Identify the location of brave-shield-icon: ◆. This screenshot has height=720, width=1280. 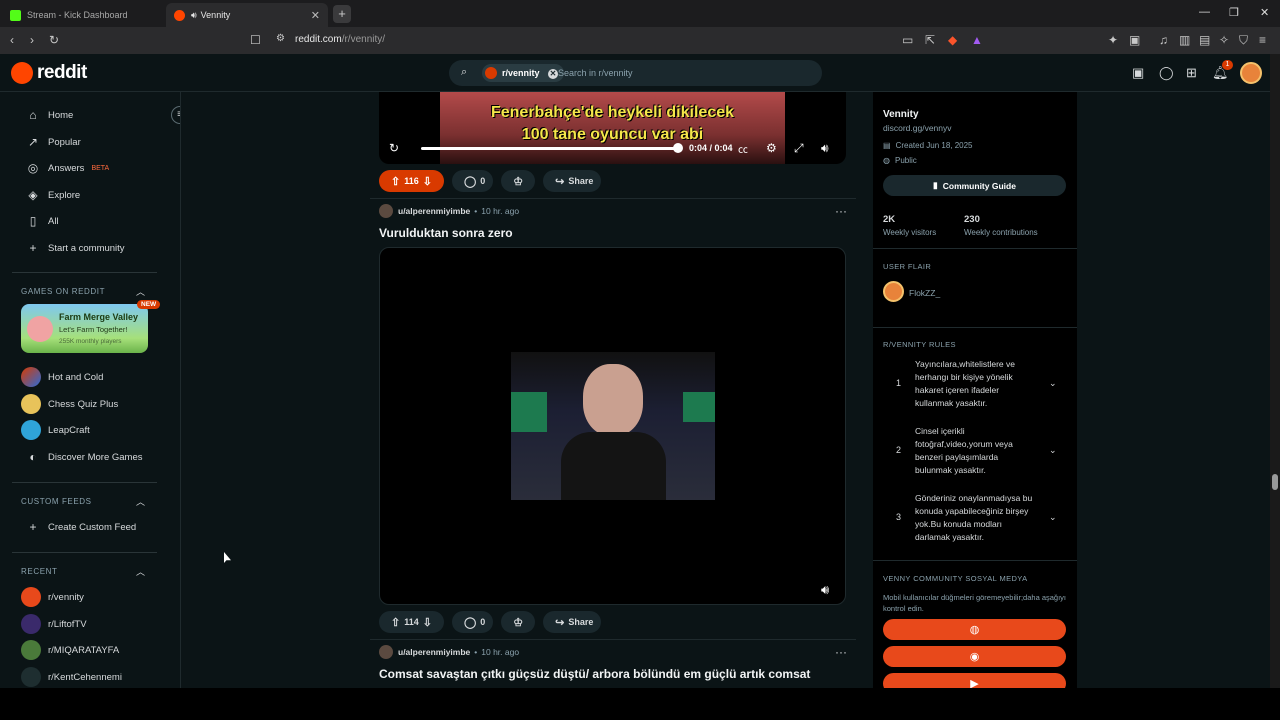
(952, 40).